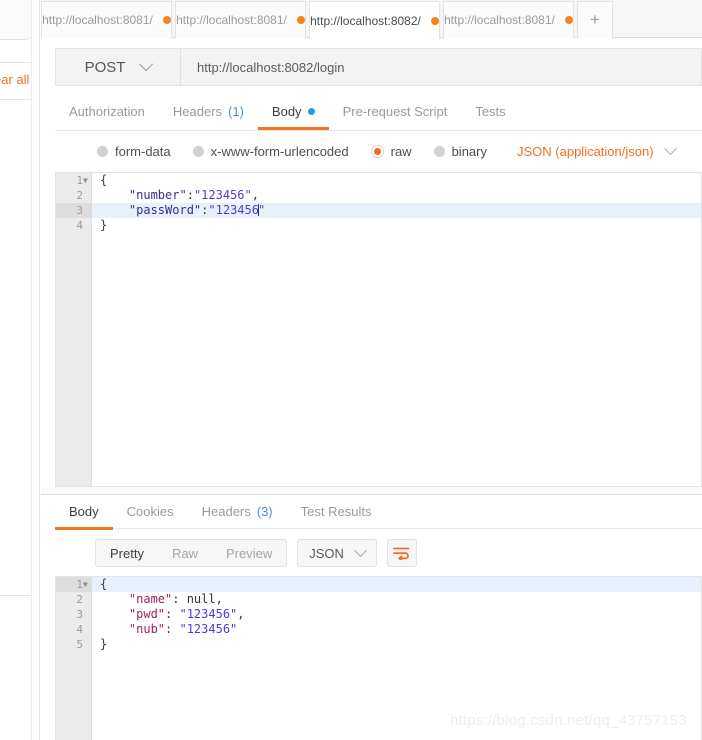  Describe the element at coordinates (378, 629) in the screenshot. I see `response-line: 4 "nub": "123456"` at that location.